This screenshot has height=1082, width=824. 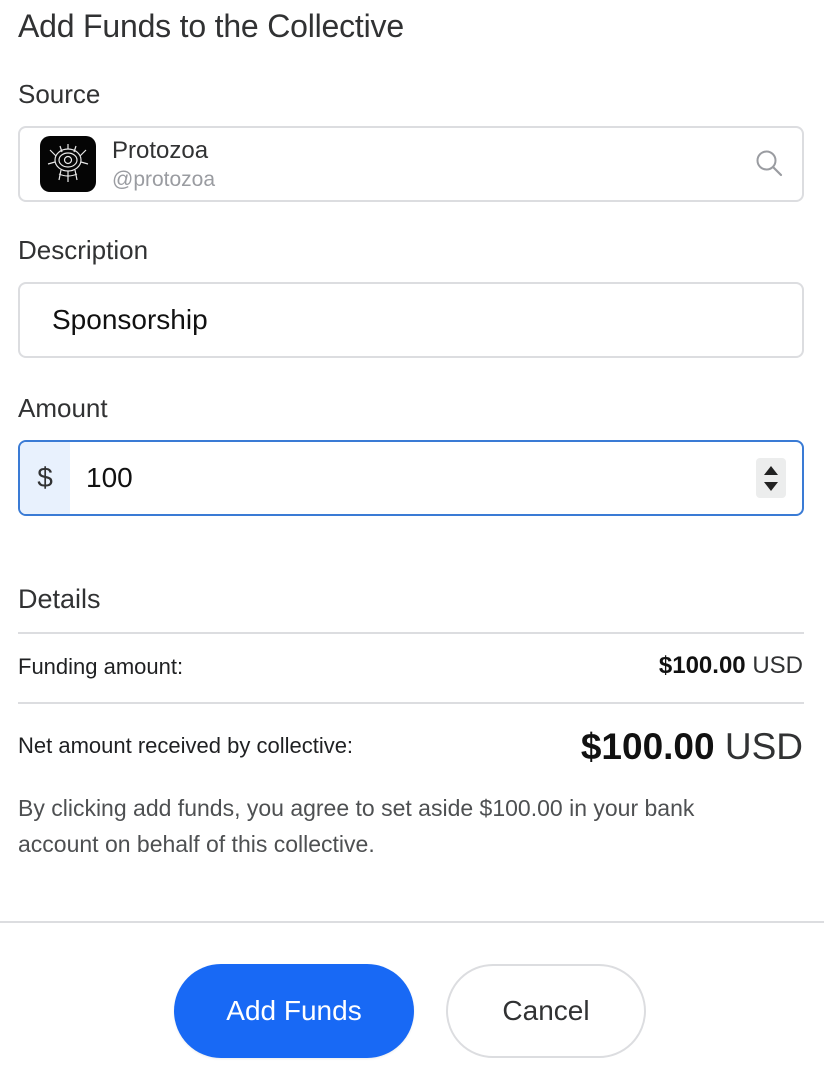 I want to click on net-amount-value: $100.00 USD, so click(x=692, y=747).